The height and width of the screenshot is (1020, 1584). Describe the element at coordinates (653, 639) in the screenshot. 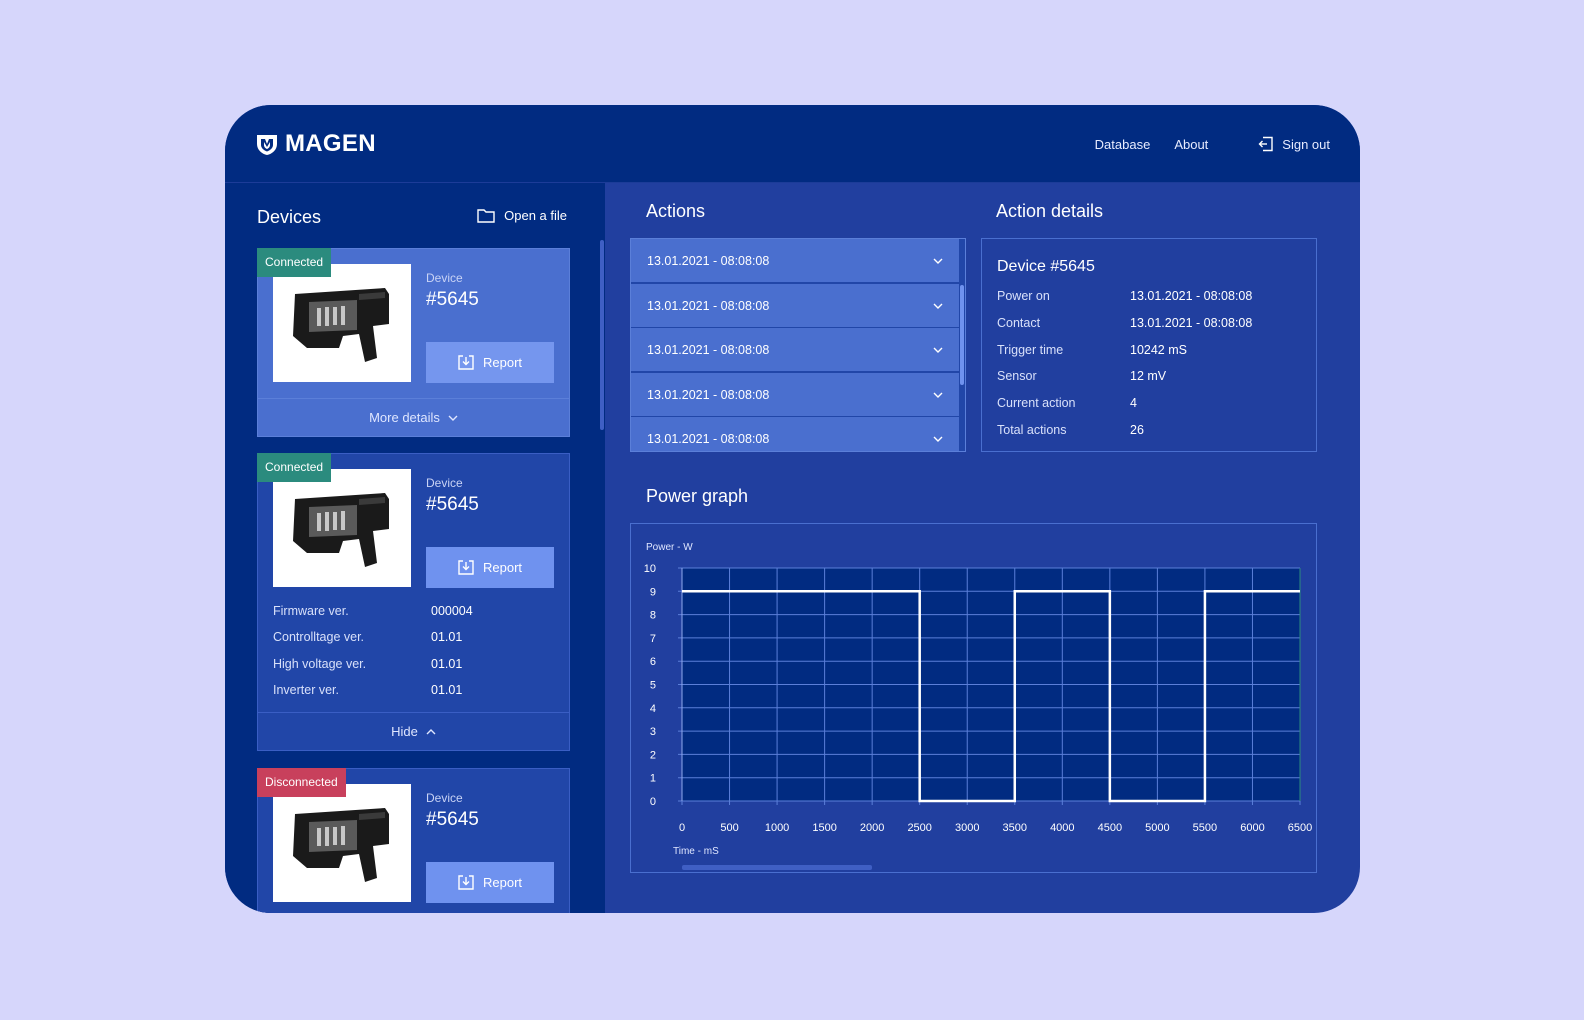

I see `y-tick-label: 7` at that location.